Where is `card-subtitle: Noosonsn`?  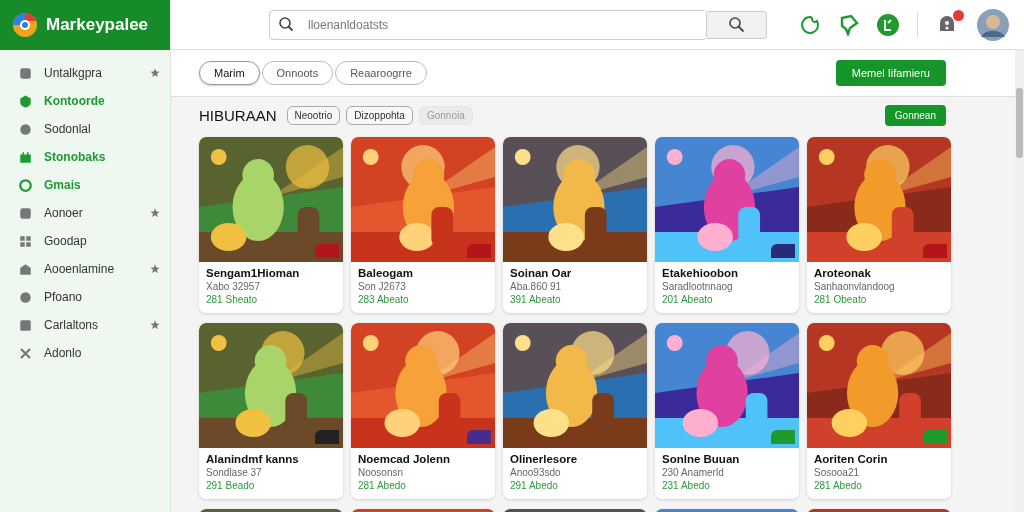 card-subtitle: Noosonsn is located at coordinates (381, 472).